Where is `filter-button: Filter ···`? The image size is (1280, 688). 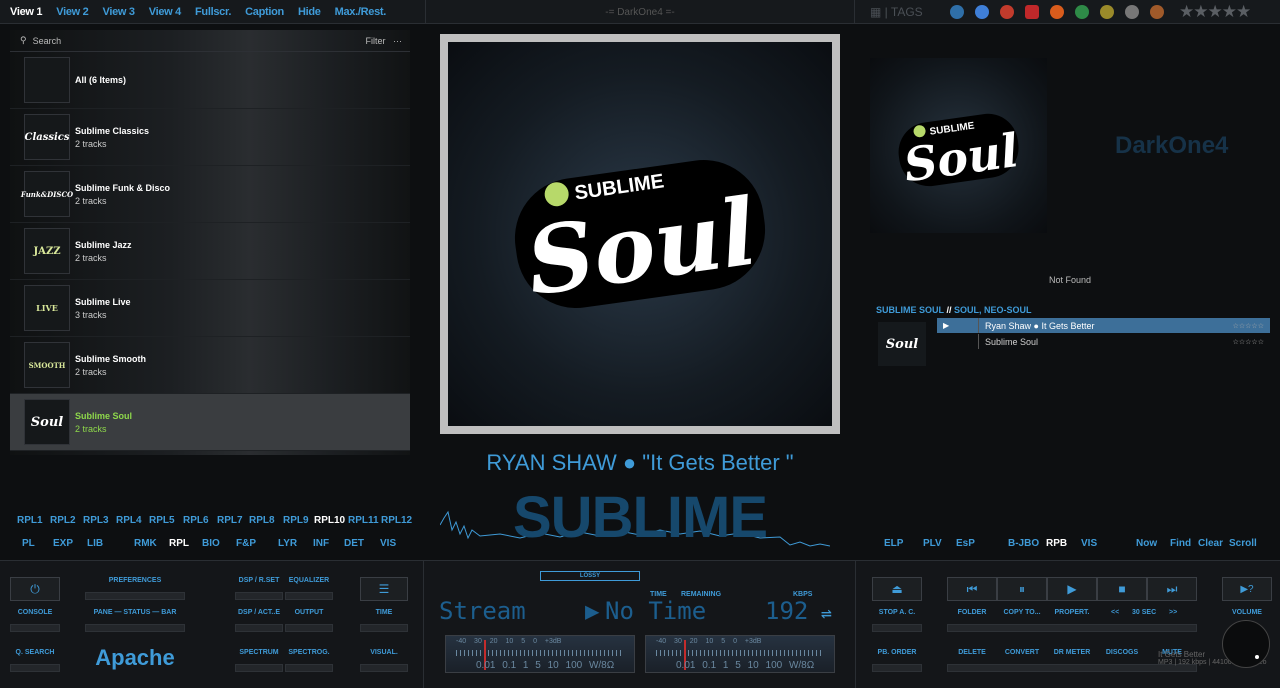 filter-button: Filter ··· is located at coordinates (383, 41).